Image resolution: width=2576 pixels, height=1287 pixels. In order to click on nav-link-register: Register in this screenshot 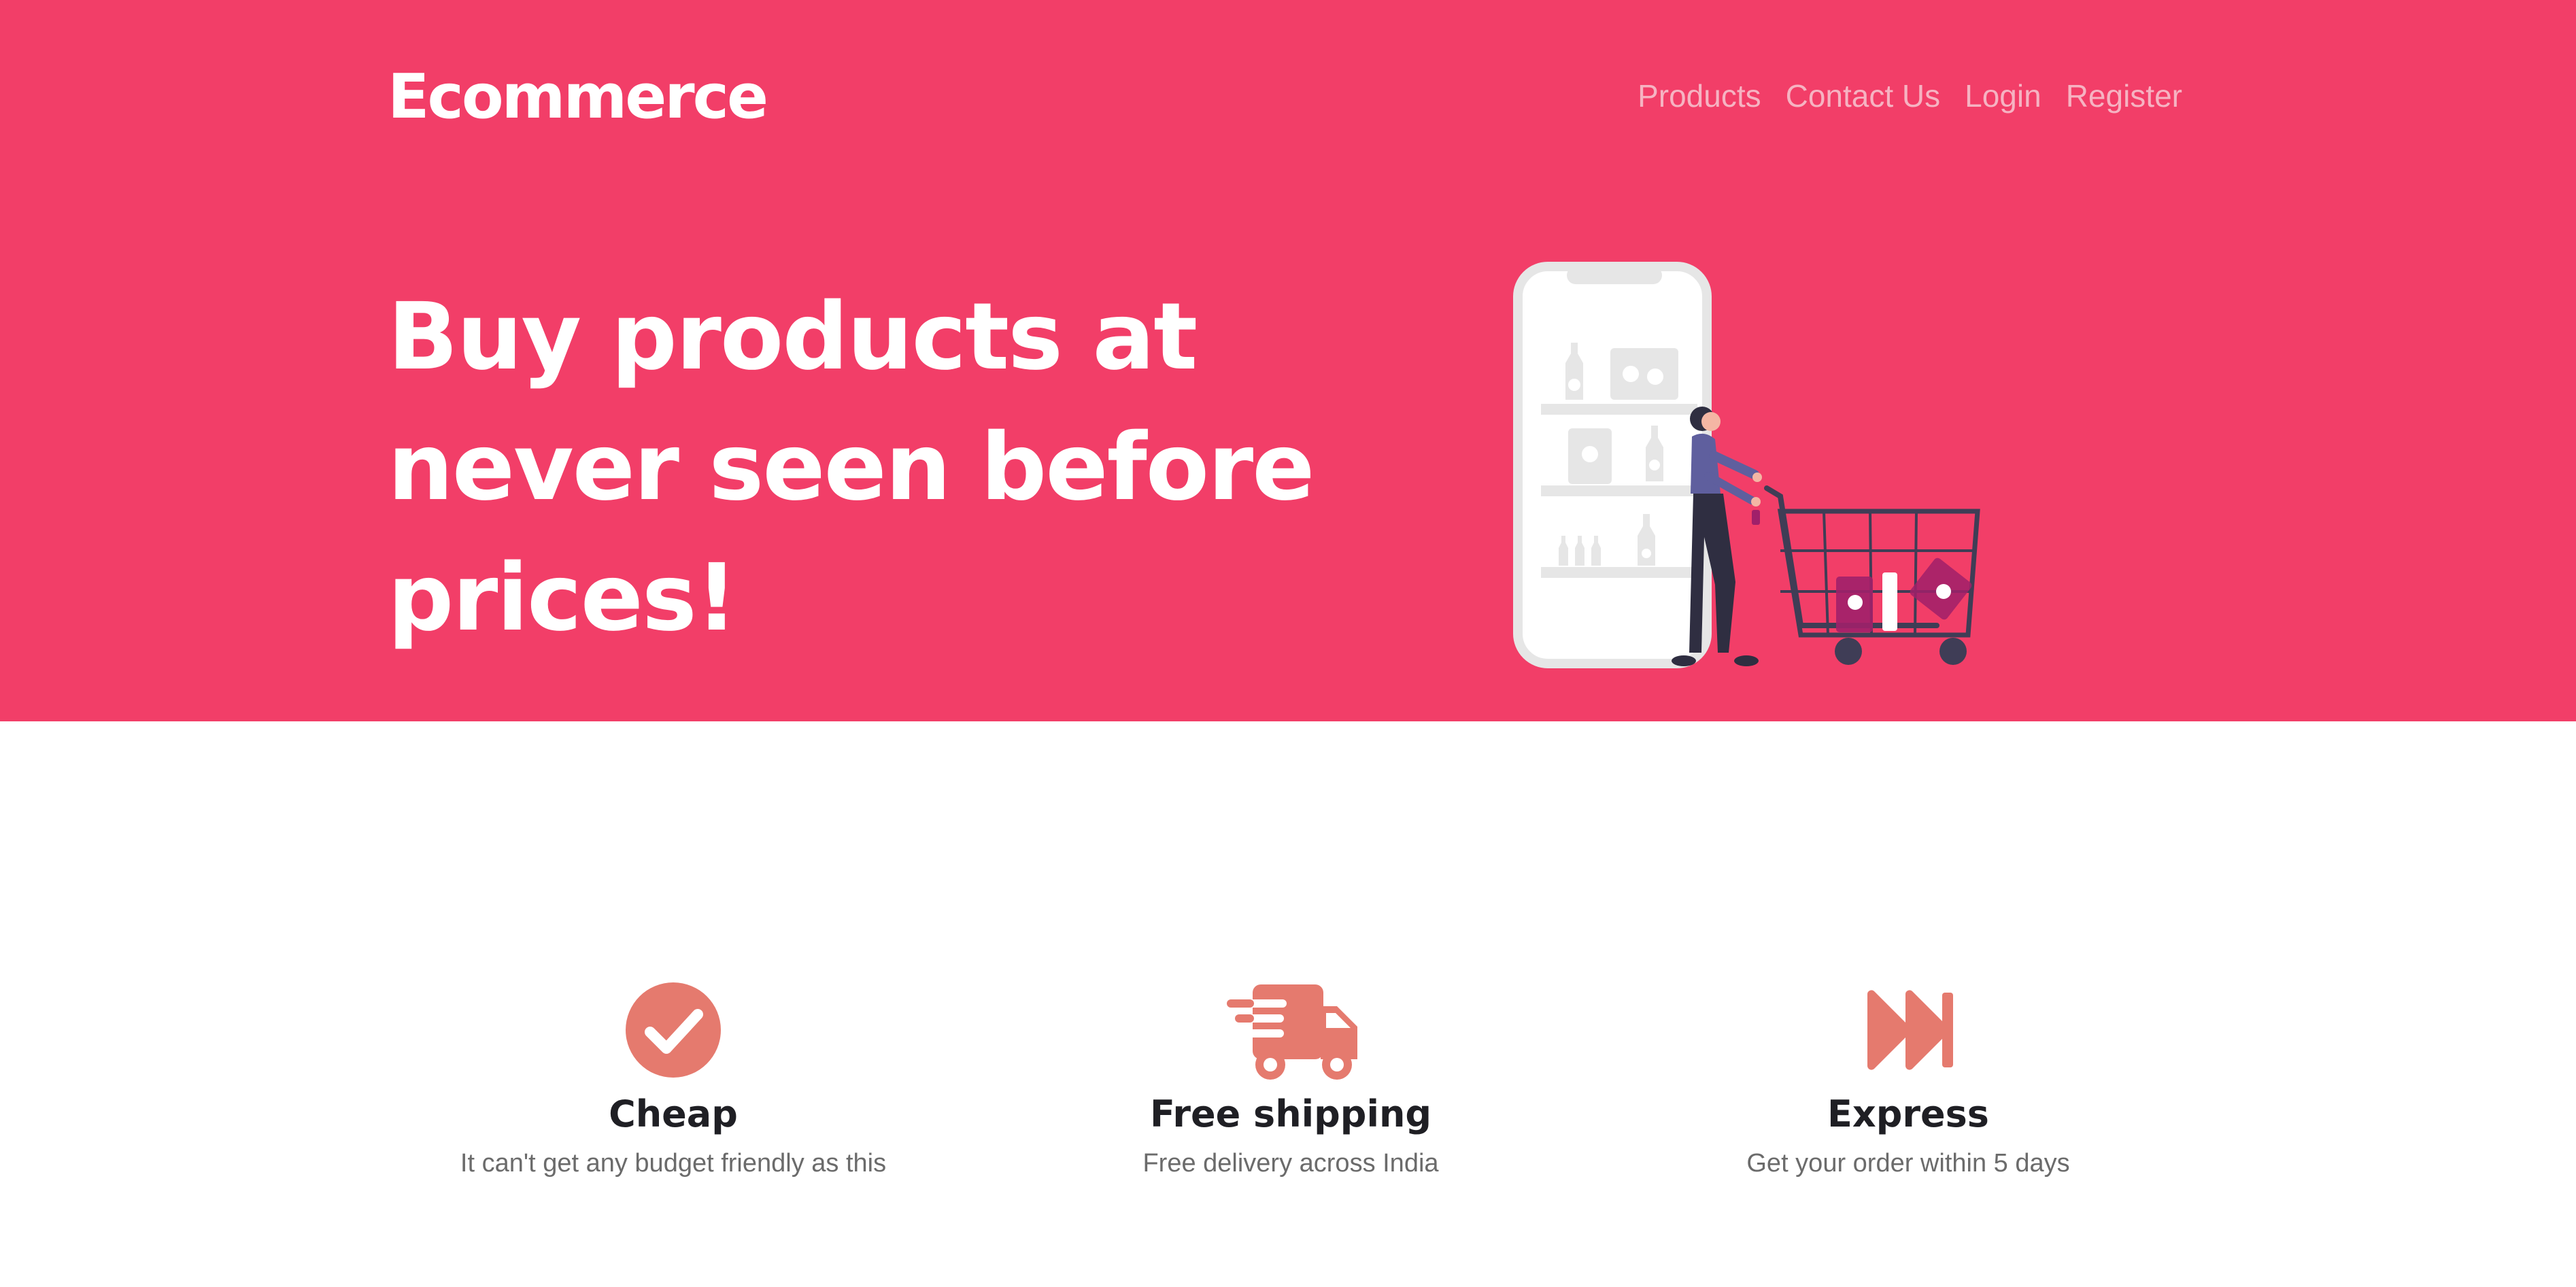, I will do `click(2124, 96)`.